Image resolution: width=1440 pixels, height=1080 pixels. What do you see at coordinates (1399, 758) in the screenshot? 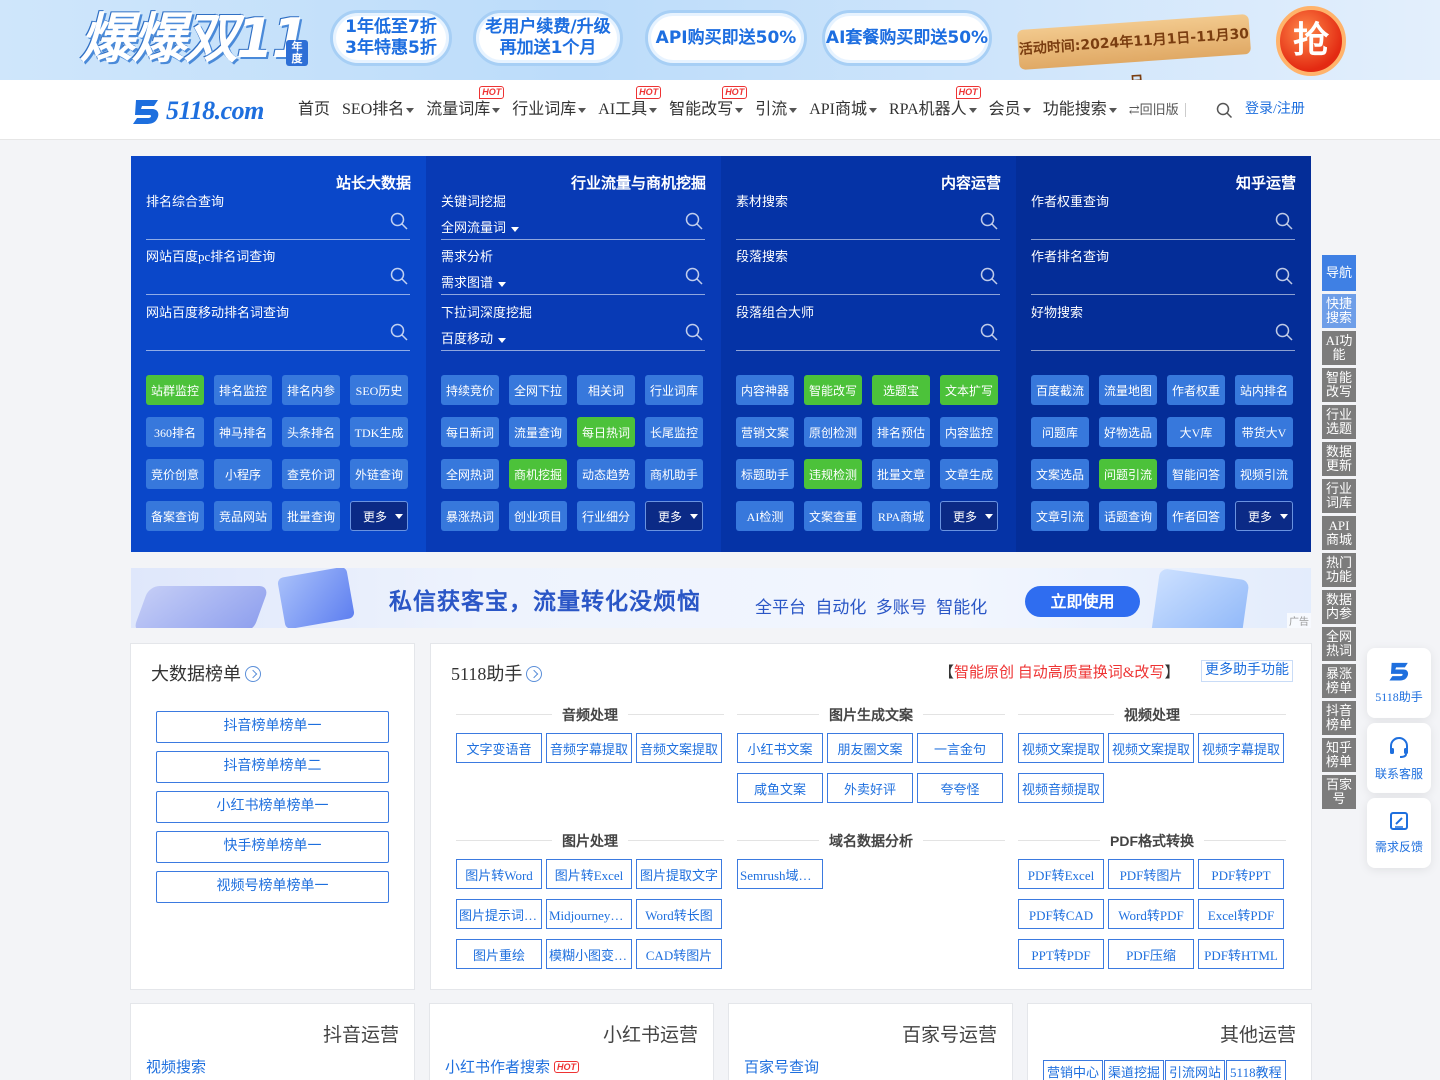
I see `customer-service-button: 联系客服` at bounding box center [1399, 758].